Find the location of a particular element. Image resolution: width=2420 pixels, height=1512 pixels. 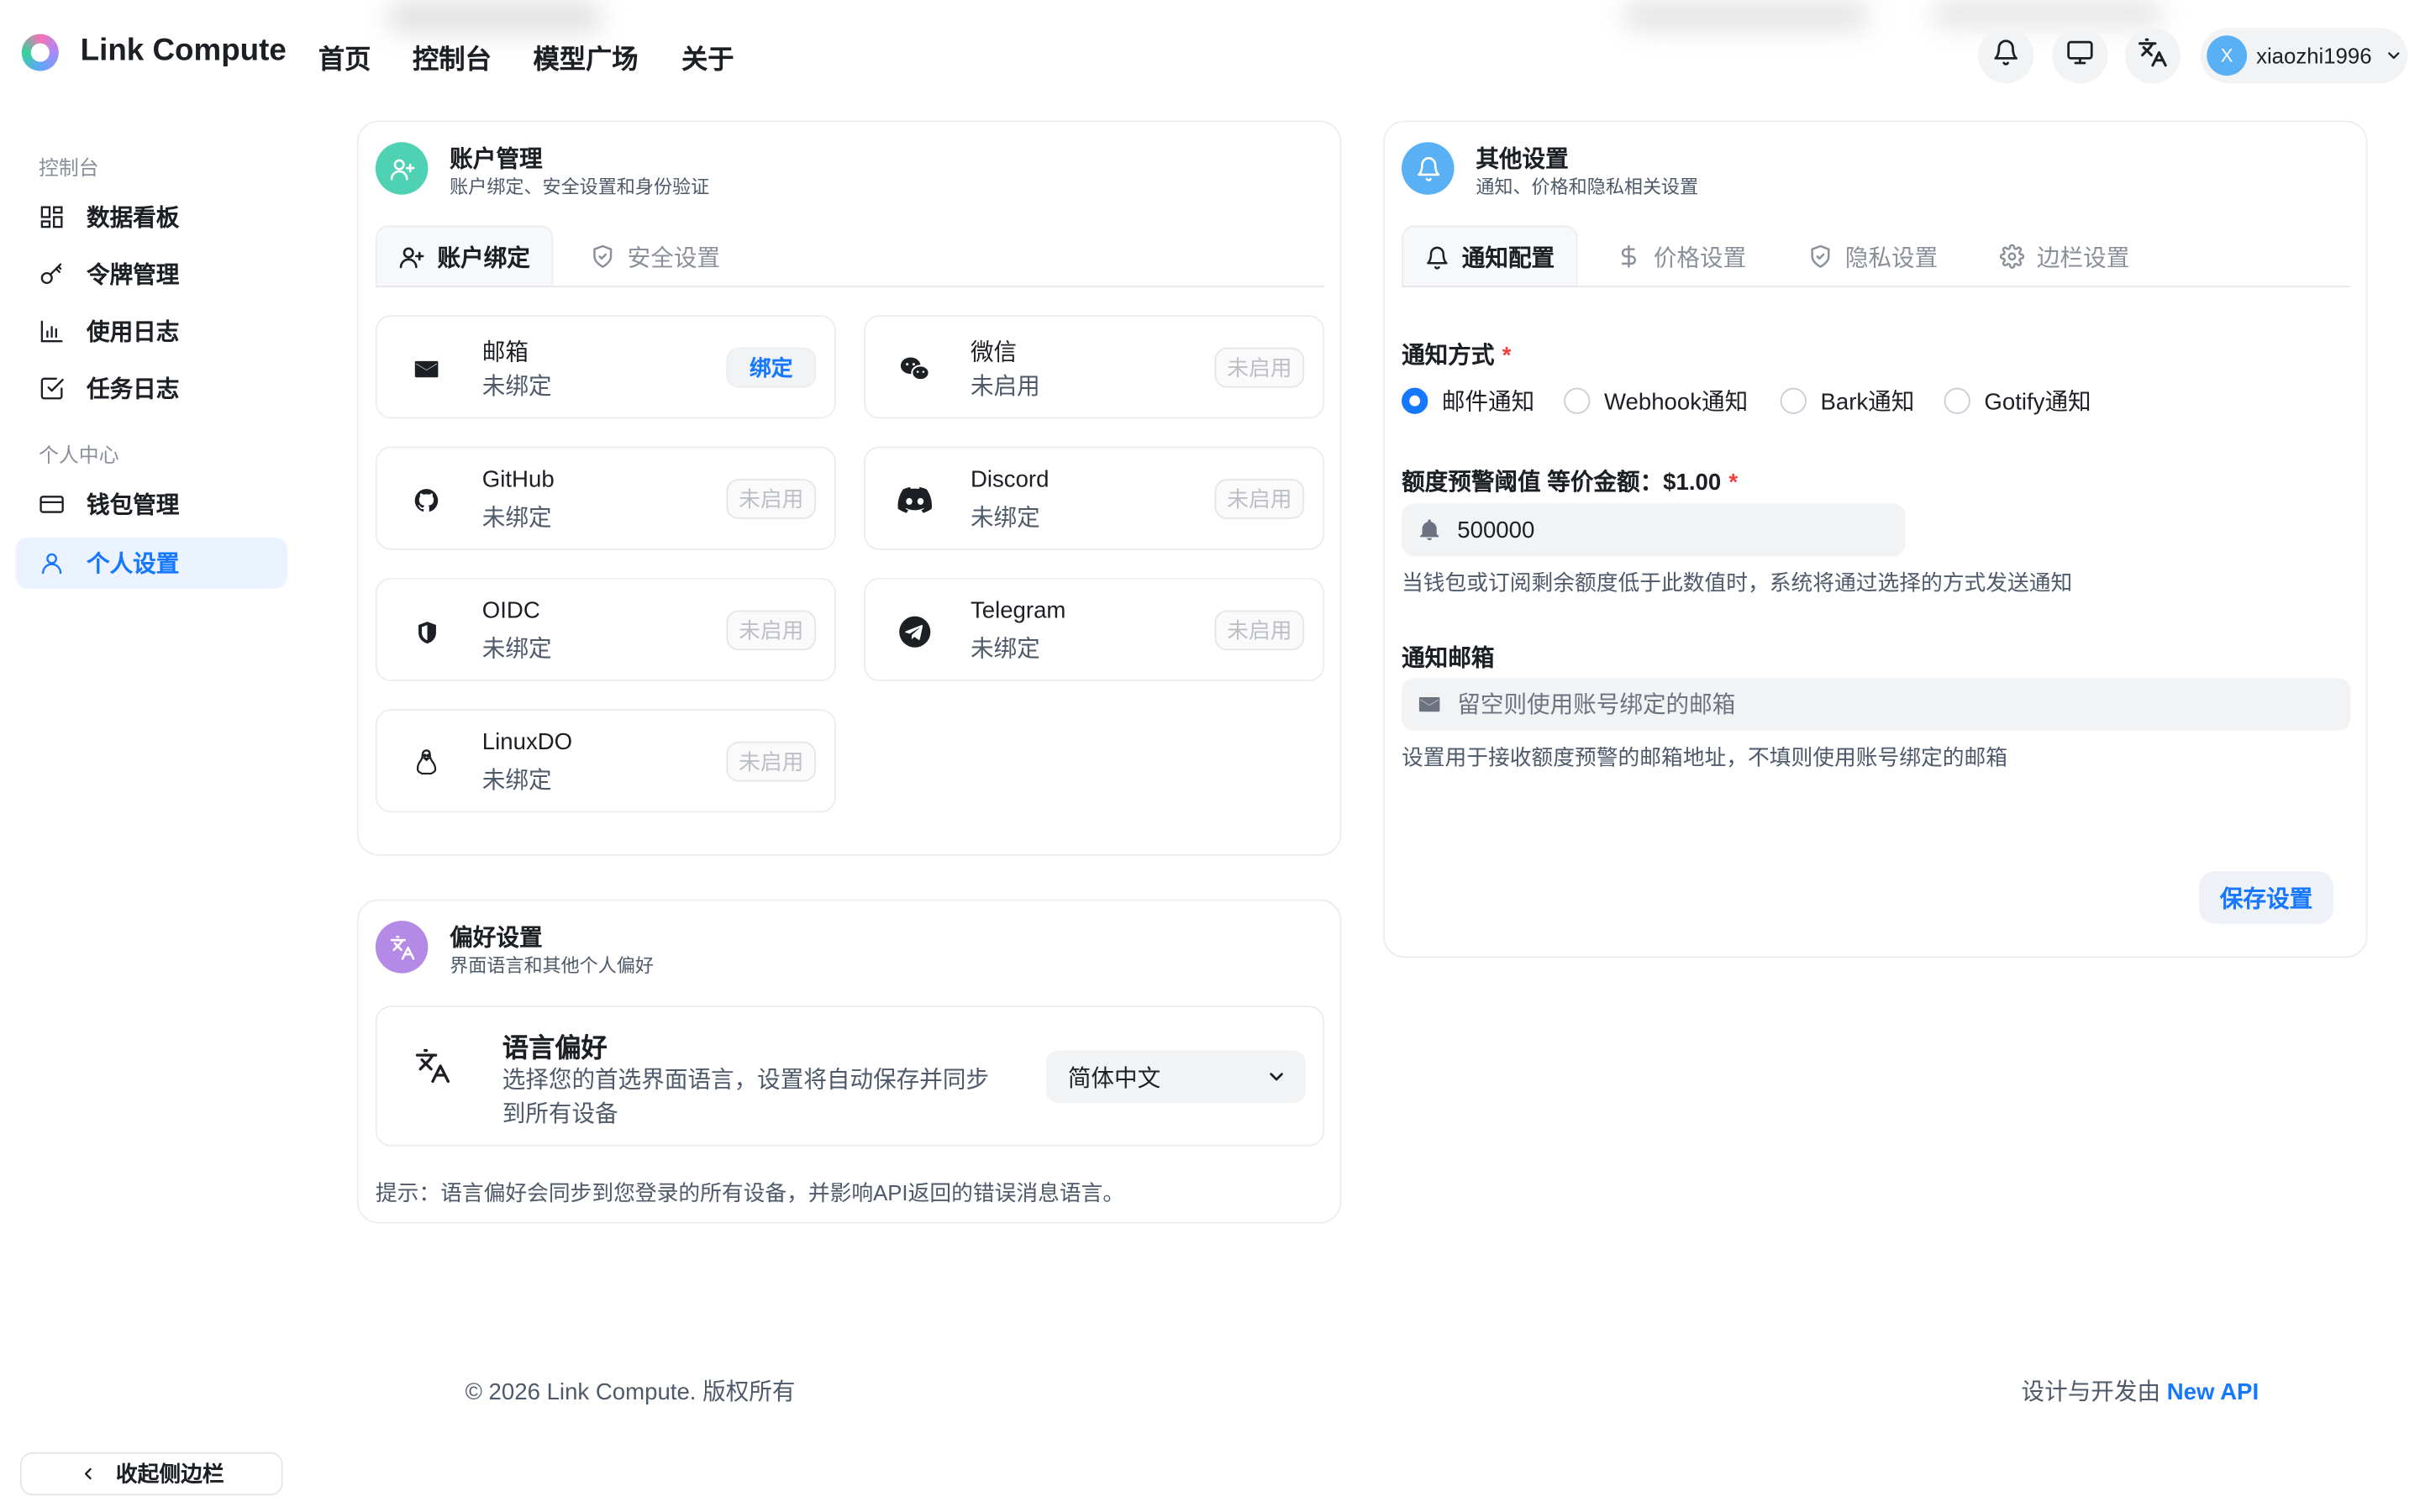

gear-icon is located at coordinates (2012, 256).